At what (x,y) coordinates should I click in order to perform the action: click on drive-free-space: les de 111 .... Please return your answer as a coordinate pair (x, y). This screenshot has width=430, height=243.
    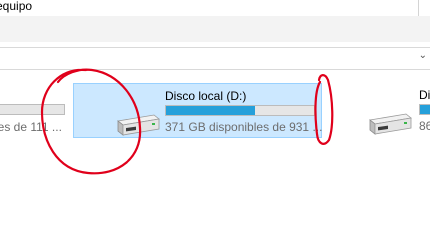
    Looking at the image, I should click on (31, 127).